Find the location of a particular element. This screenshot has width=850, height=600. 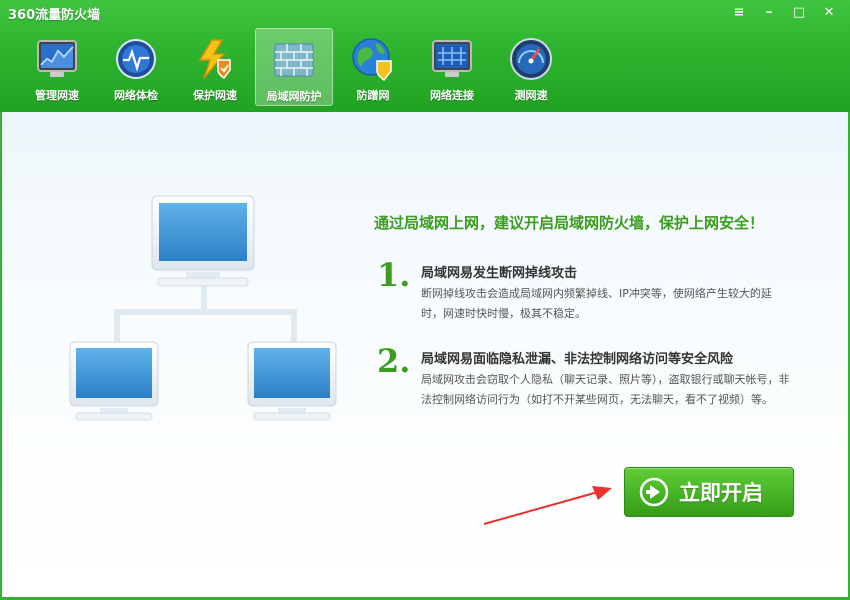

window-controls: ≡ – □ ✕ is located at coordinates (784, 13).